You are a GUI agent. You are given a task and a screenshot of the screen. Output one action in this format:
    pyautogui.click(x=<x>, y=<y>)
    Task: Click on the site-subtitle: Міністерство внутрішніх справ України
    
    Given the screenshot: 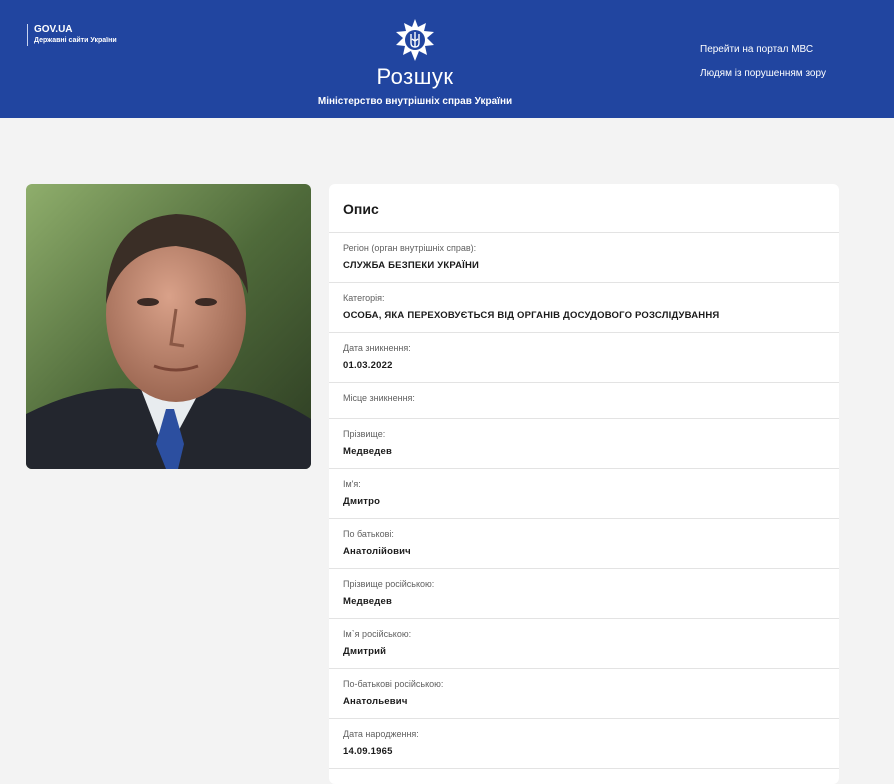 What is the action you would take?
    pyautogui.click(x=415, y=101)
    